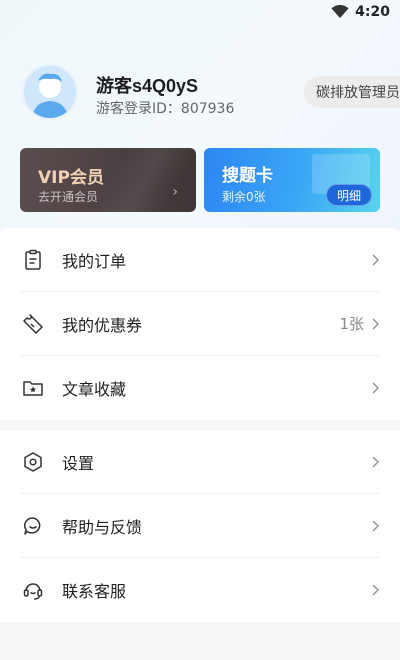 The height and width of the screenshot is (660, 400). Describe the element at coordinates (71, 178) in the screenshot. I see `vip-title: VIP会员` at that location.